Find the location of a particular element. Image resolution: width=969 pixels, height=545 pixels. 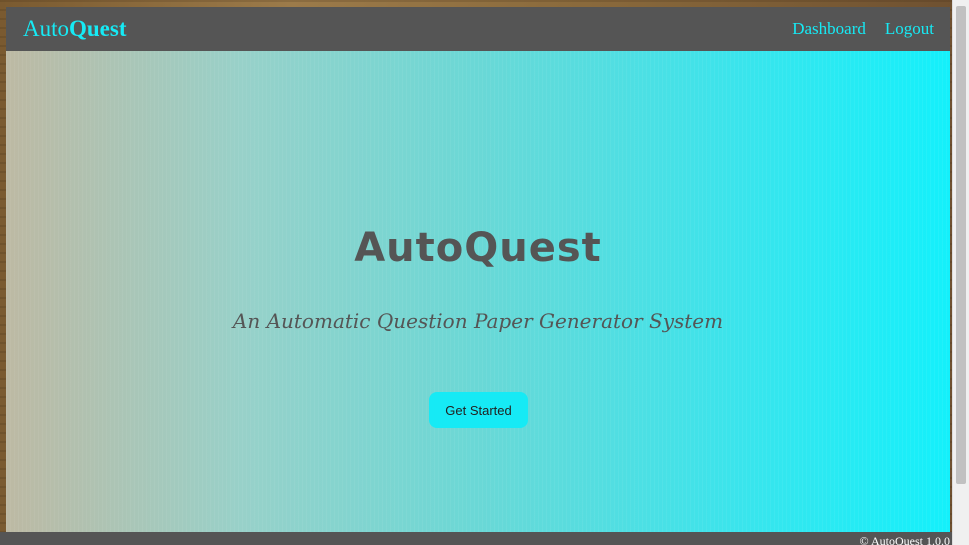

brand-text-bold: Quest is located at coordinates (98, 28).